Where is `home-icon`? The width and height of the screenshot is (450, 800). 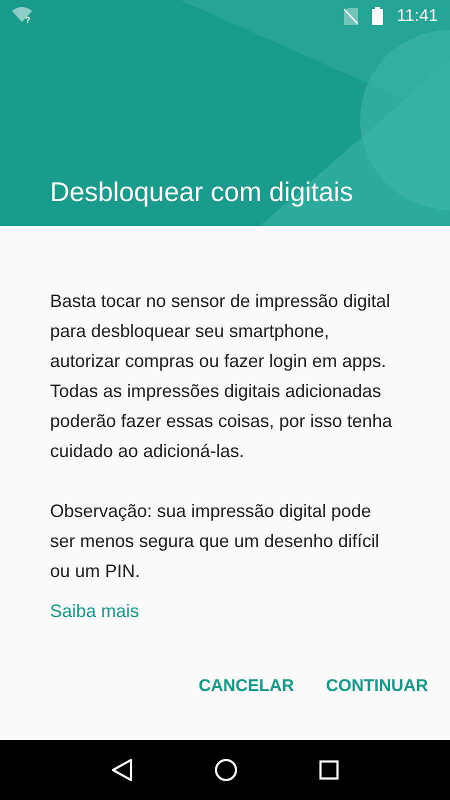 home-icon is located at coordinates (226, 770).